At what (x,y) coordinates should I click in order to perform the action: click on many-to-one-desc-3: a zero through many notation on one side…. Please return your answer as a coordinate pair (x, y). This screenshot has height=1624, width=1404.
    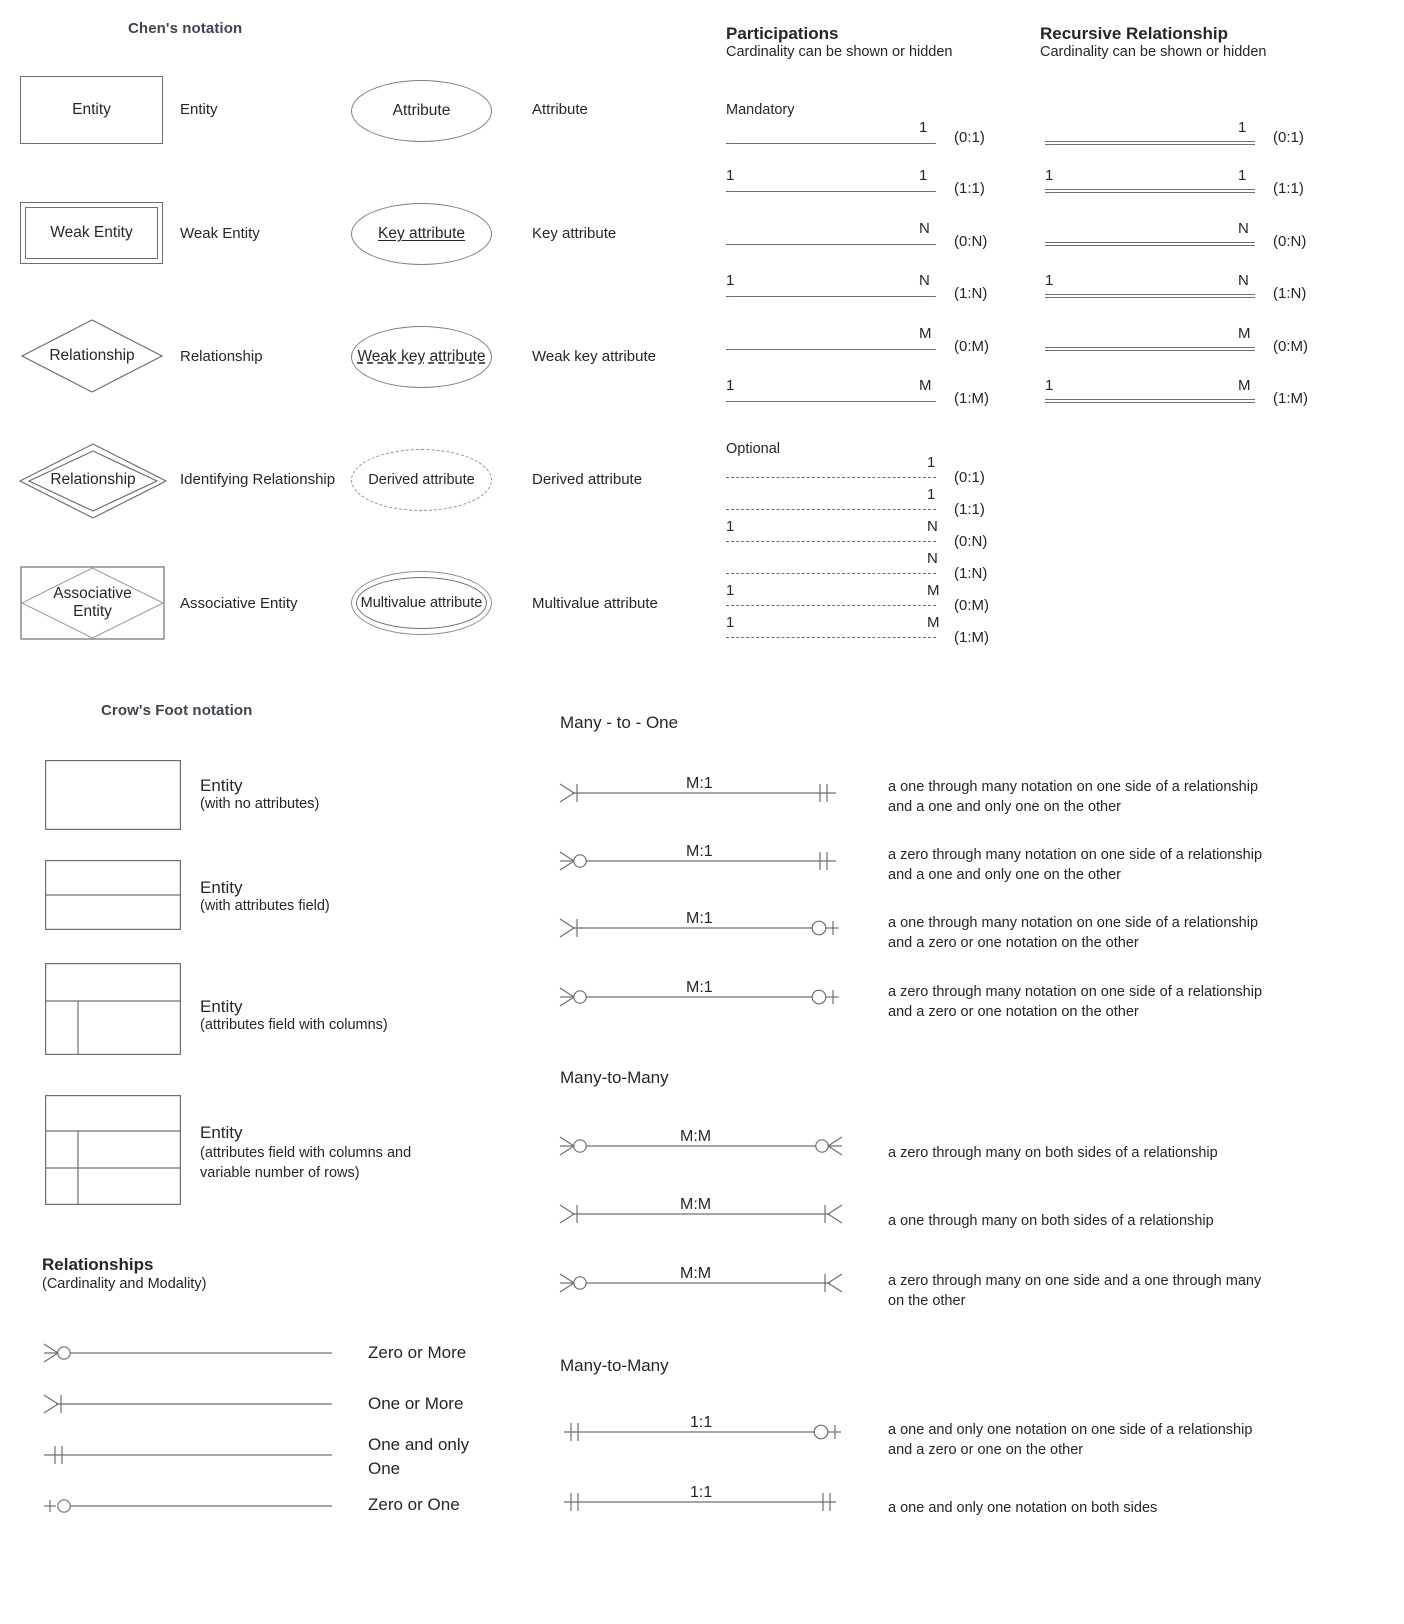
    Looking at the image, I should click on (1075, 1002).